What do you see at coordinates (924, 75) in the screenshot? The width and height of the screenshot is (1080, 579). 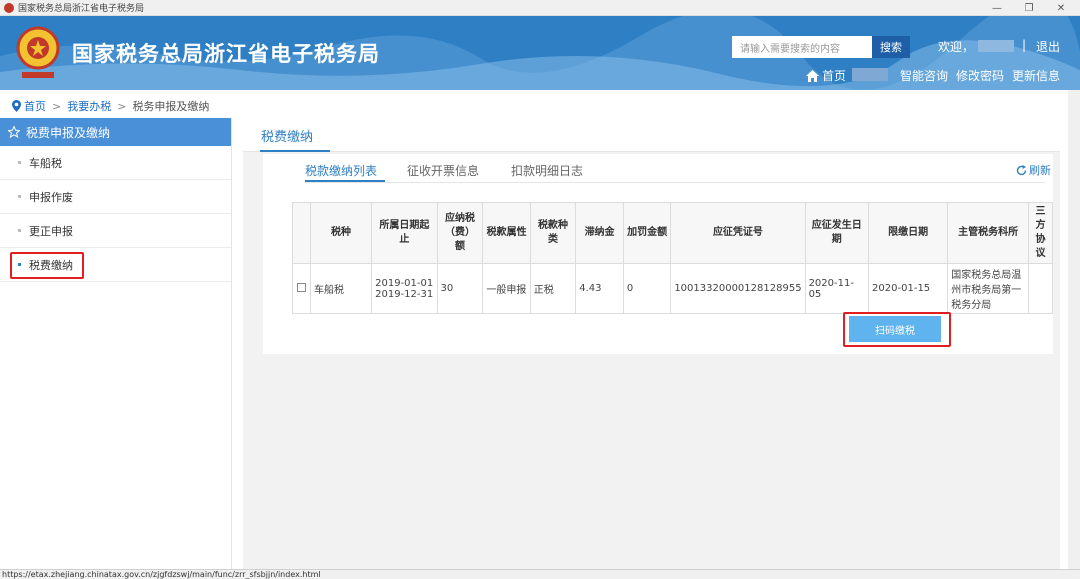 I see `smart-consult-link: 智能咨询` at bounding box center [924, 75].